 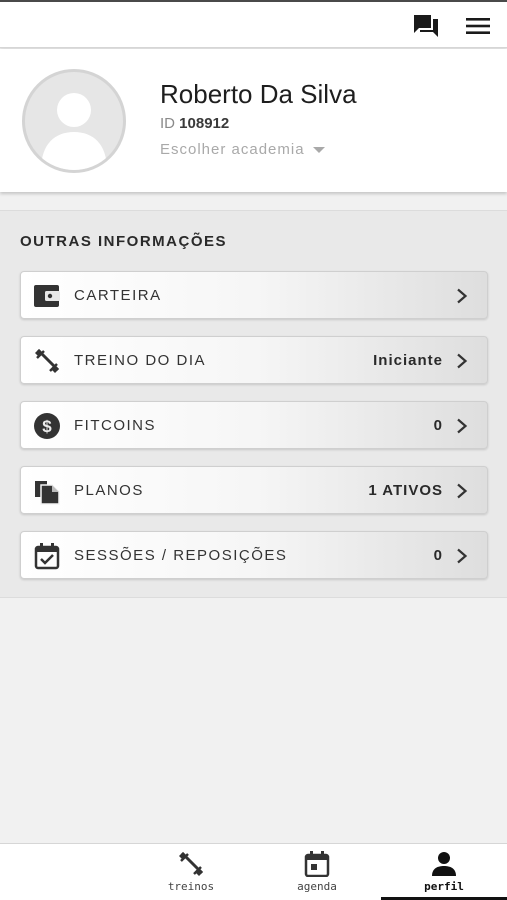 I want to click on calendar-icon, so click(x=317, y=864).